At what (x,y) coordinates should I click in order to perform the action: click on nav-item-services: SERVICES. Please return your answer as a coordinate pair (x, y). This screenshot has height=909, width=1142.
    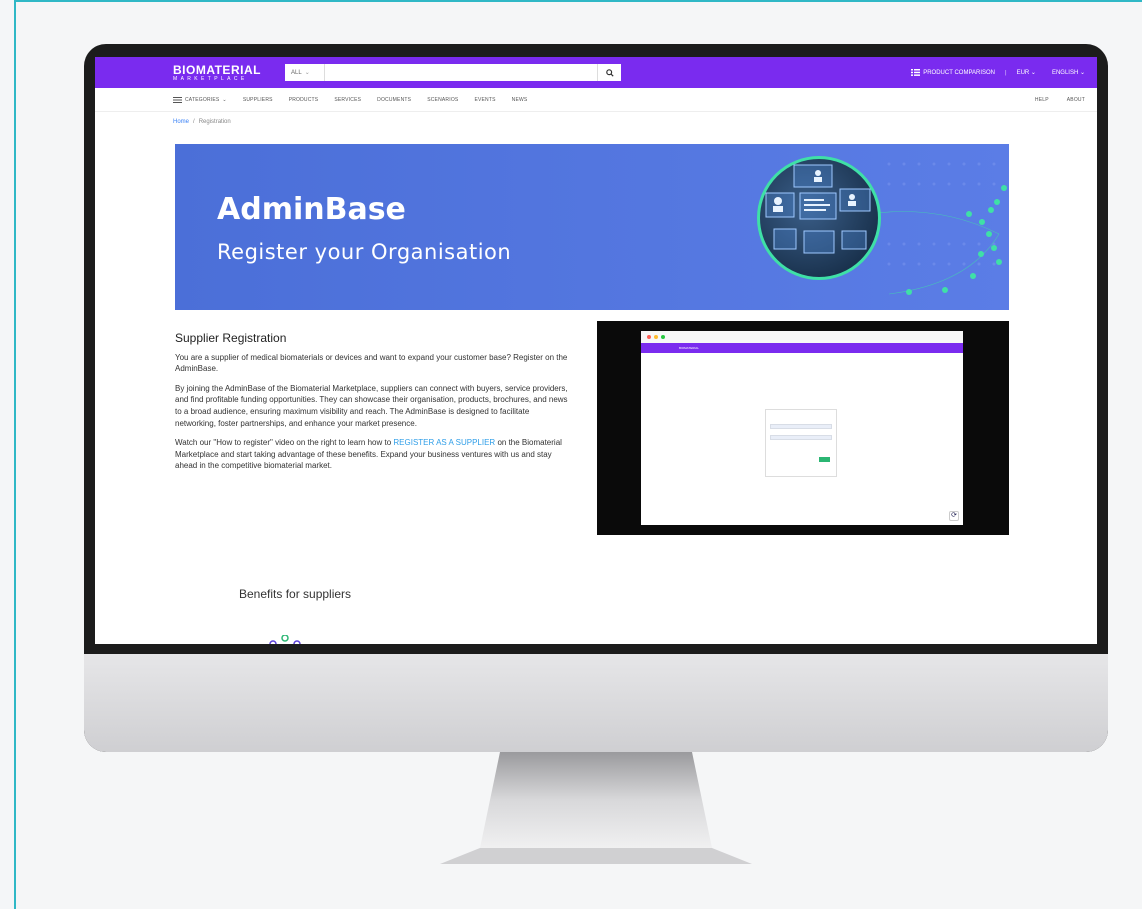
    Looking at the image, I should click on (347, 100).